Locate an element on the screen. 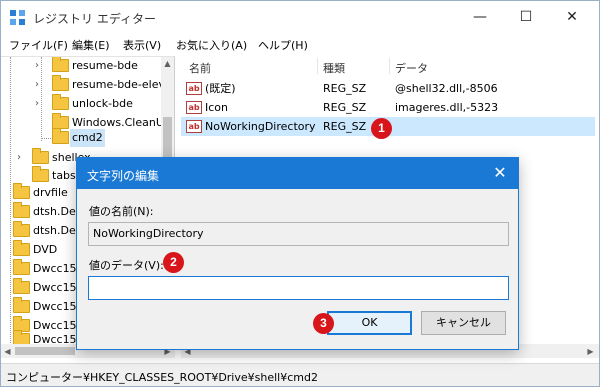 The height and width of the screenshot is (387, 600). scrollbar-thumb is located at coordinates (45, 351).